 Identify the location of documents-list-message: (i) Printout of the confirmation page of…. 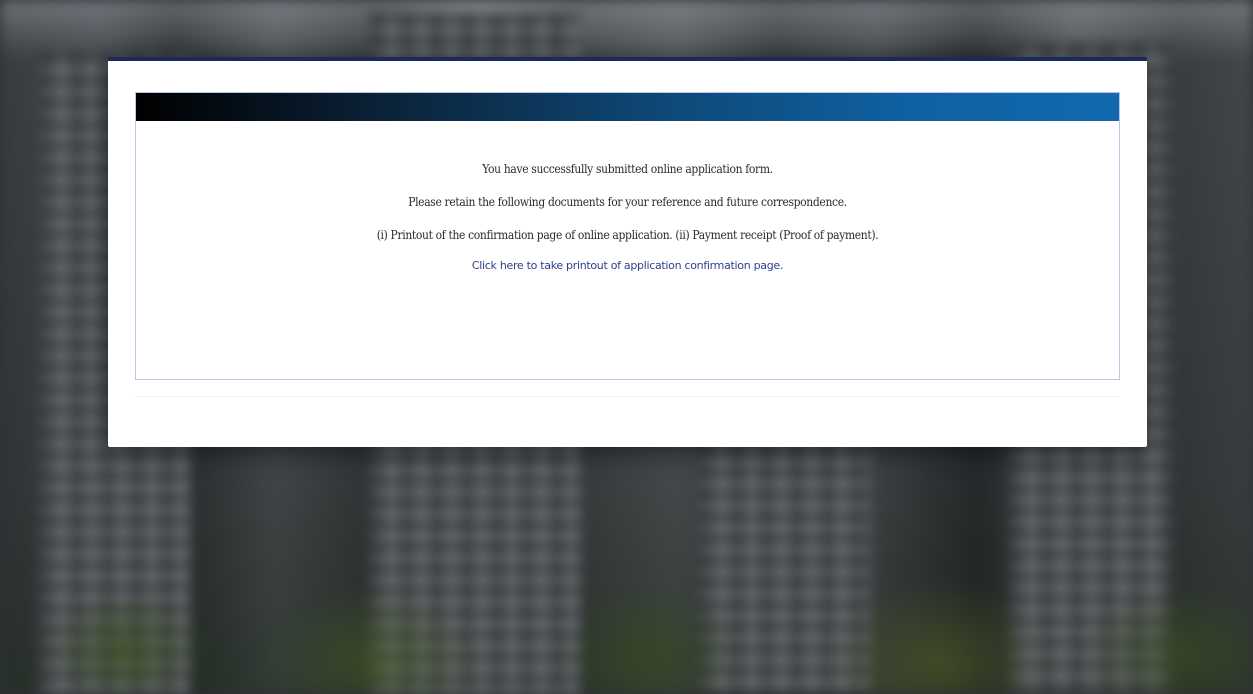
(627, 234).